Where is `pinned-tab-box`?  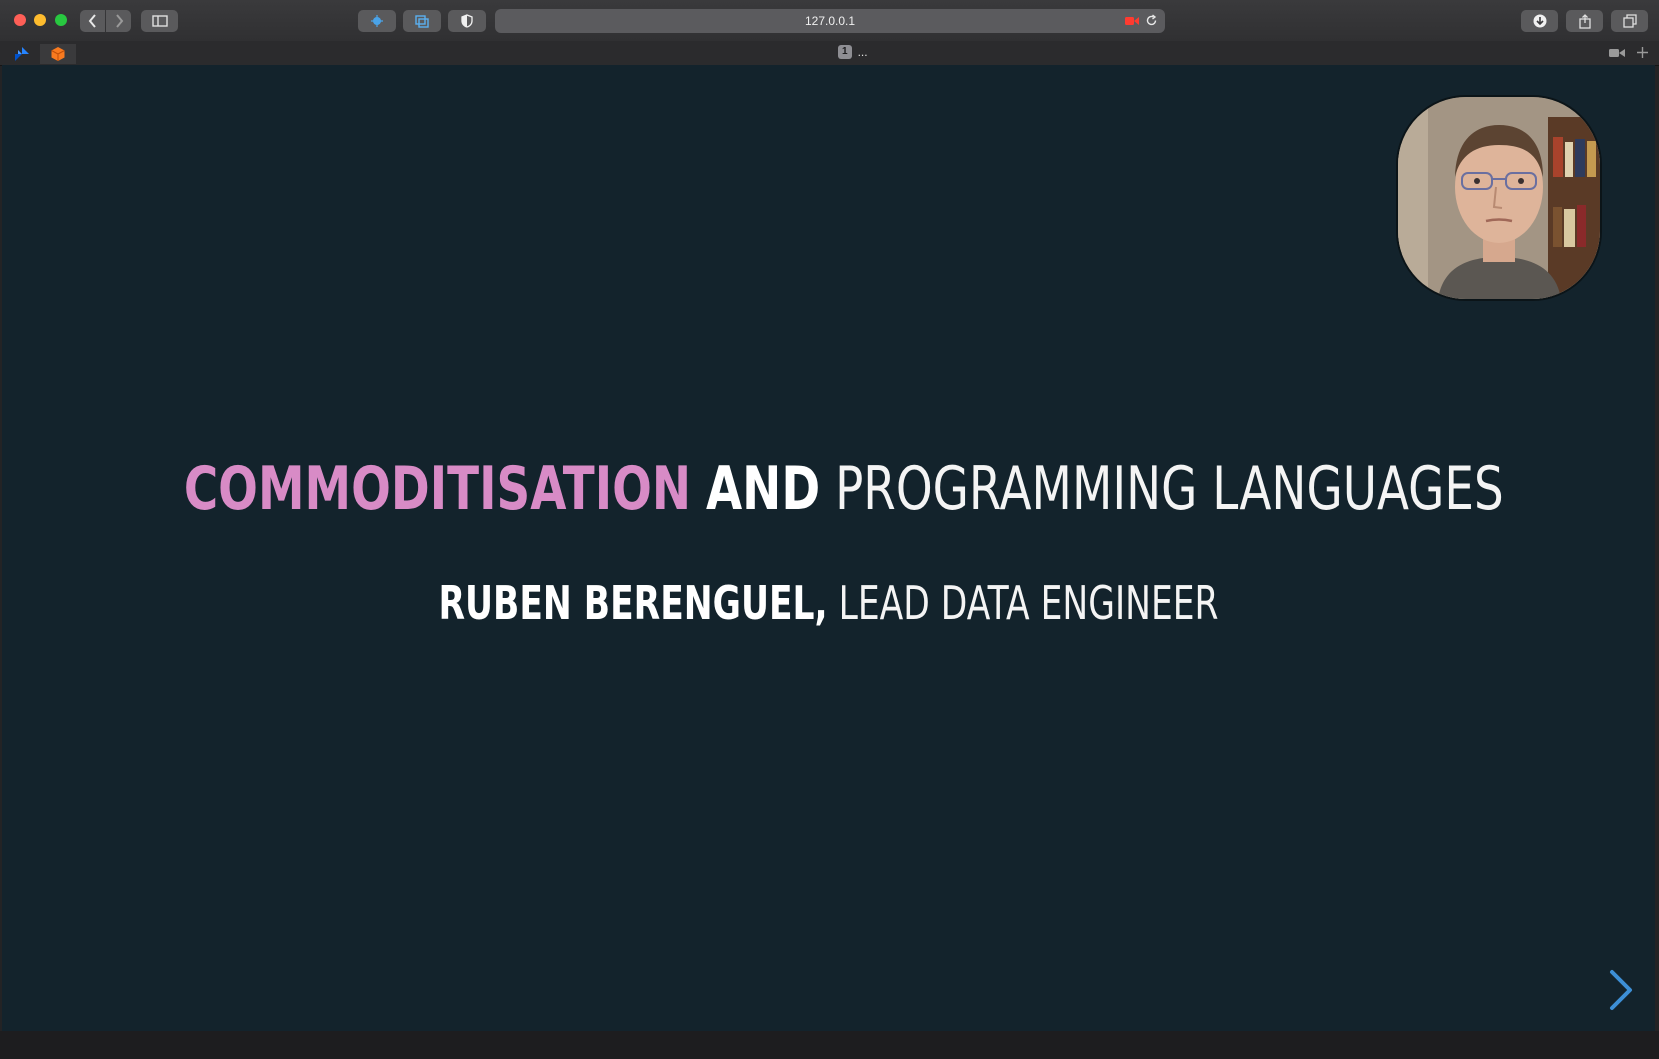
pinned-tab-box is located at coordinates (58, 54).